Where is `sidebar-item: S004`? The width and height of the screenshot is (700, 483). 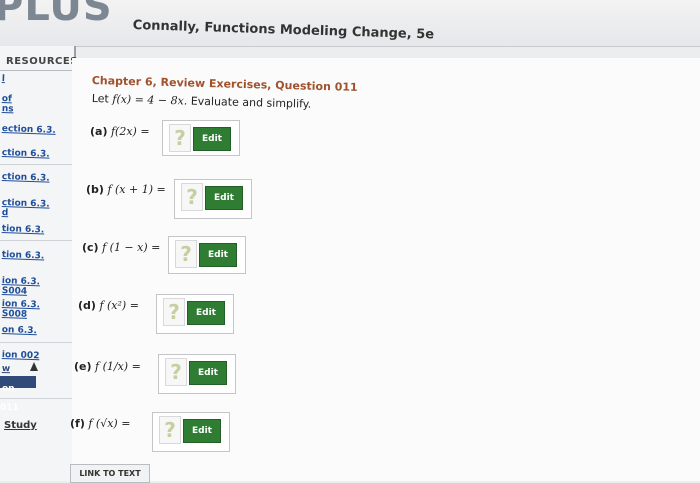 sidebar-item: S004 is located at coordinates (15, 291).